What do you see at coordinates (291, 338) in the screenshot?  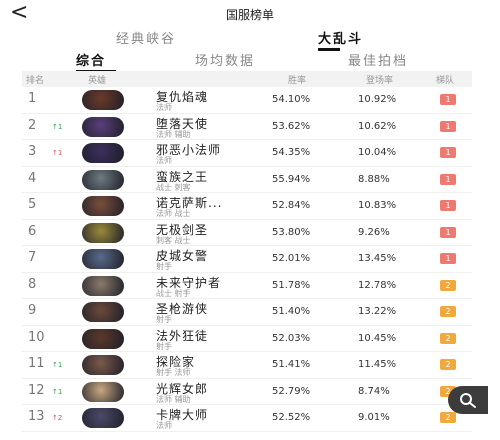 I see `win-rate: 52.03%` at bounding box center [291, 338].